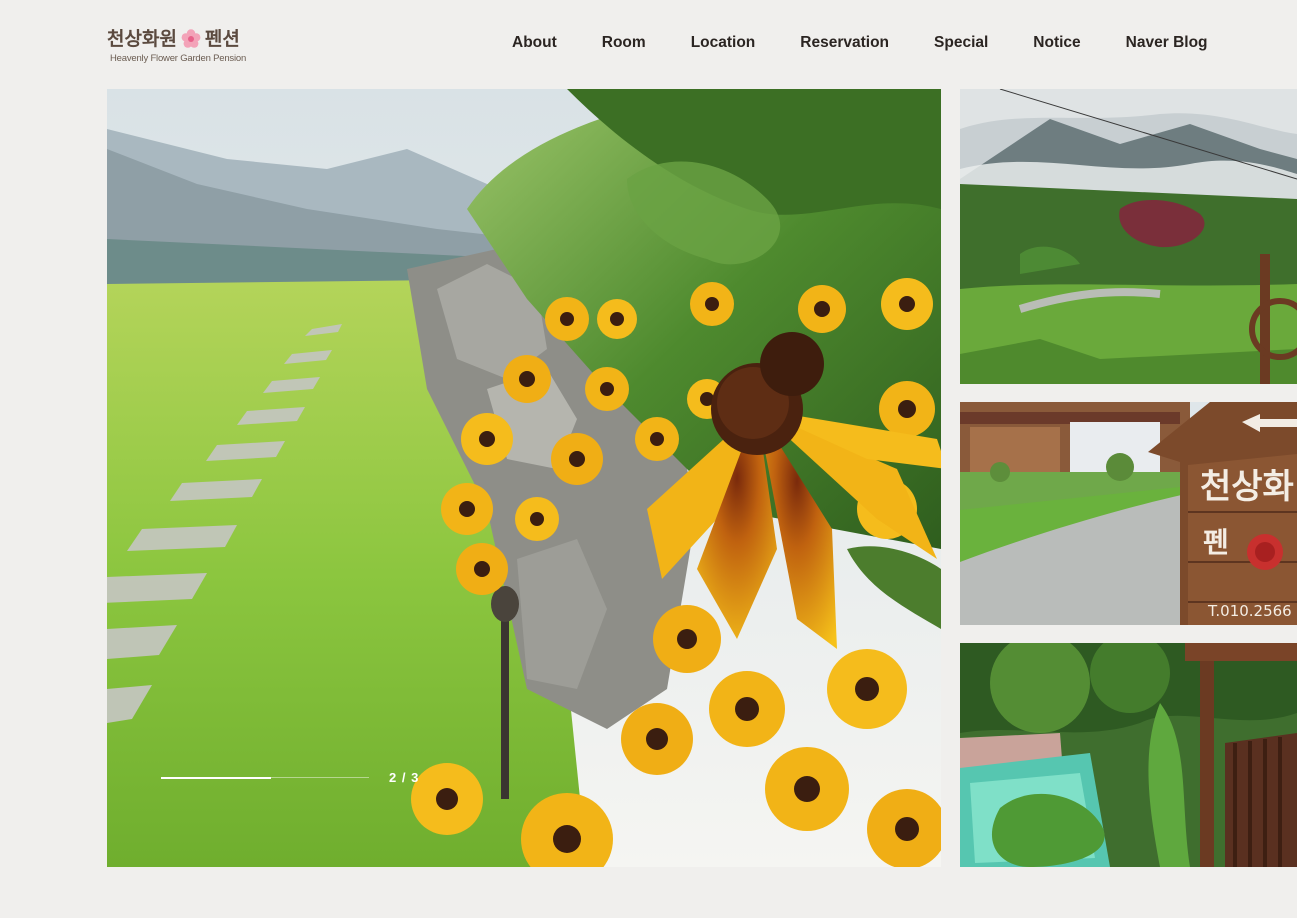 This screenshot has height=918, width=1297. What do you see at coordinates (178, 58) in the screenshot?
I see `logo-english: Heavenly Flower Garden Pension` at bounding box center [178, 58].